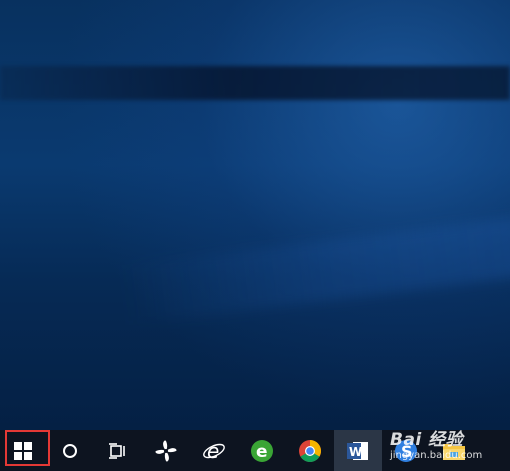  Describe the element at coordinates (255, 83) in the screenshot. I see `wallpaper-light-beam` at that location.